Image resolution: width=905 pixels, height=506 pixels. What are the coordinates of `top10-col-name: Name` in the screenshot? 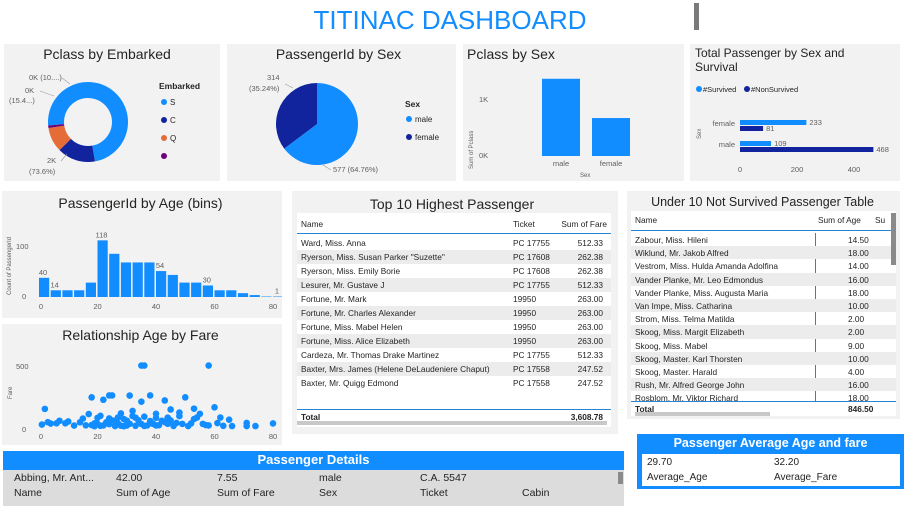 It's located at (312, 224).